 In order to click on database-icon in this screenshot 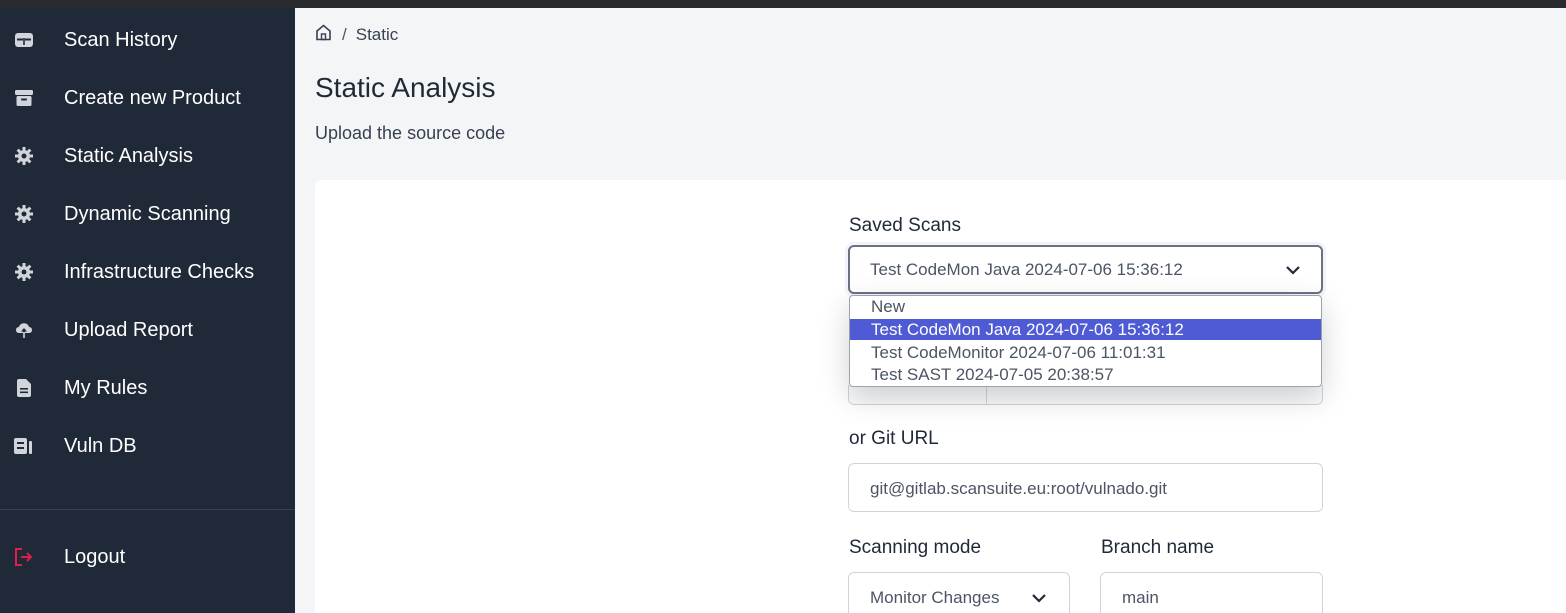, I will do `click(24, 446)`.